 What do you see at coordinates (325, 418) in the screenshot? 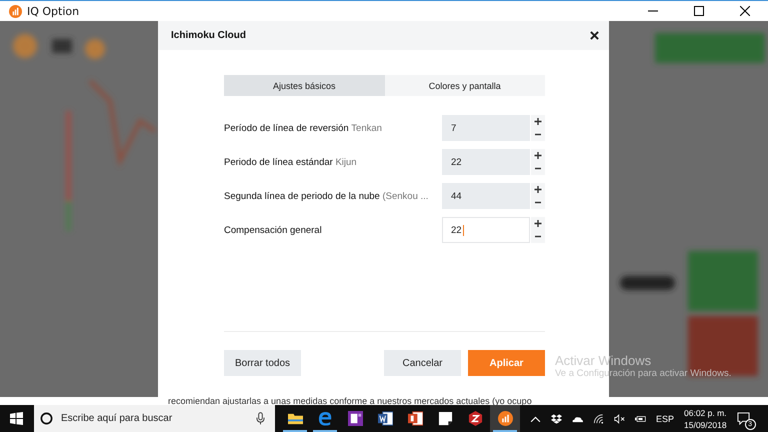
I see `browser-e-icon` at bounding box center [325, 418].